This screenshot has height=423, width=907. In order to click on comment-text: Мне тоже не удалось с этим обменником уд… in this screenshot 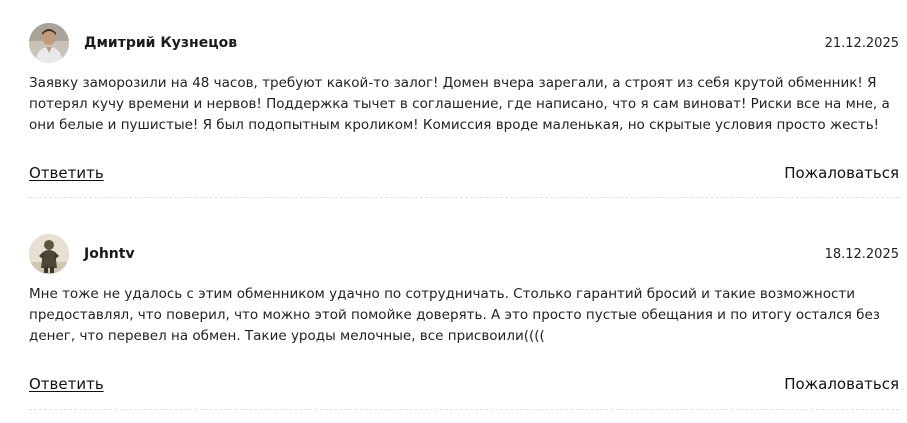, I will do `click(454, 315)`.